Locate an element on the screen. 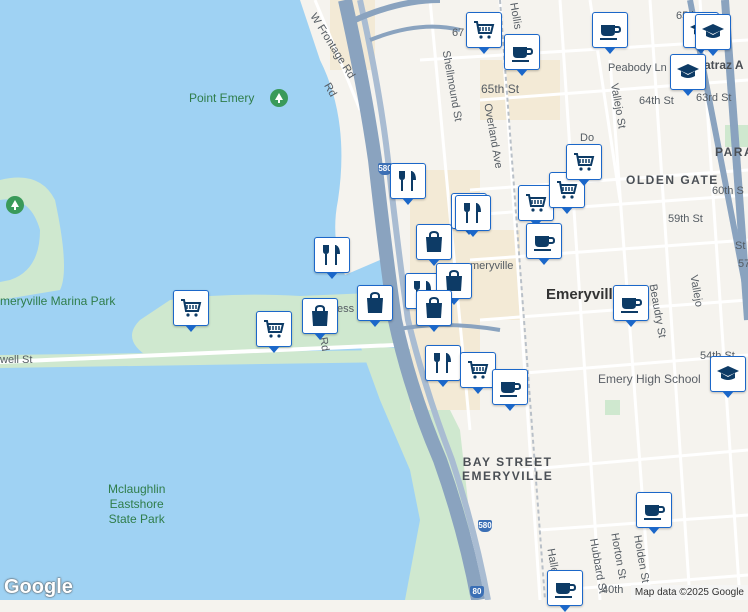  alcatraz-label: atraz A is located at coordinates (724, 65).